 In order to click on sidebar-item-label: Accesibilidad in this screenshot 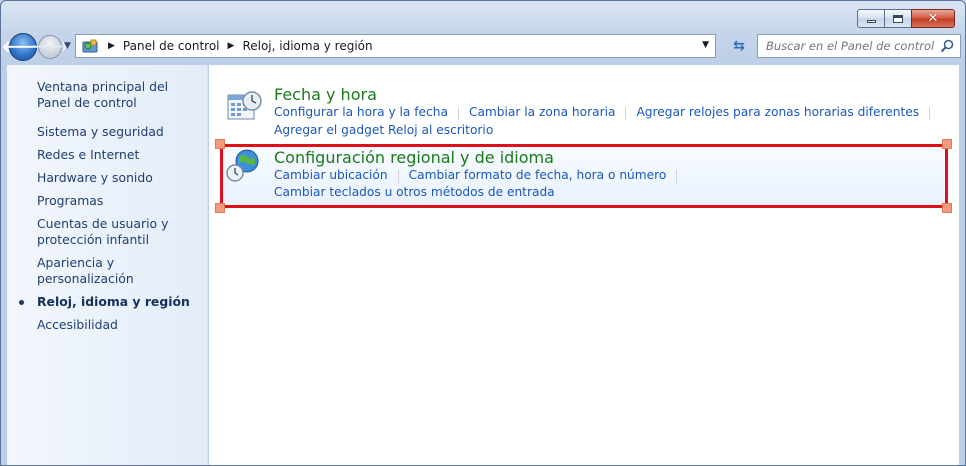, I will do `click(77, 324)`.